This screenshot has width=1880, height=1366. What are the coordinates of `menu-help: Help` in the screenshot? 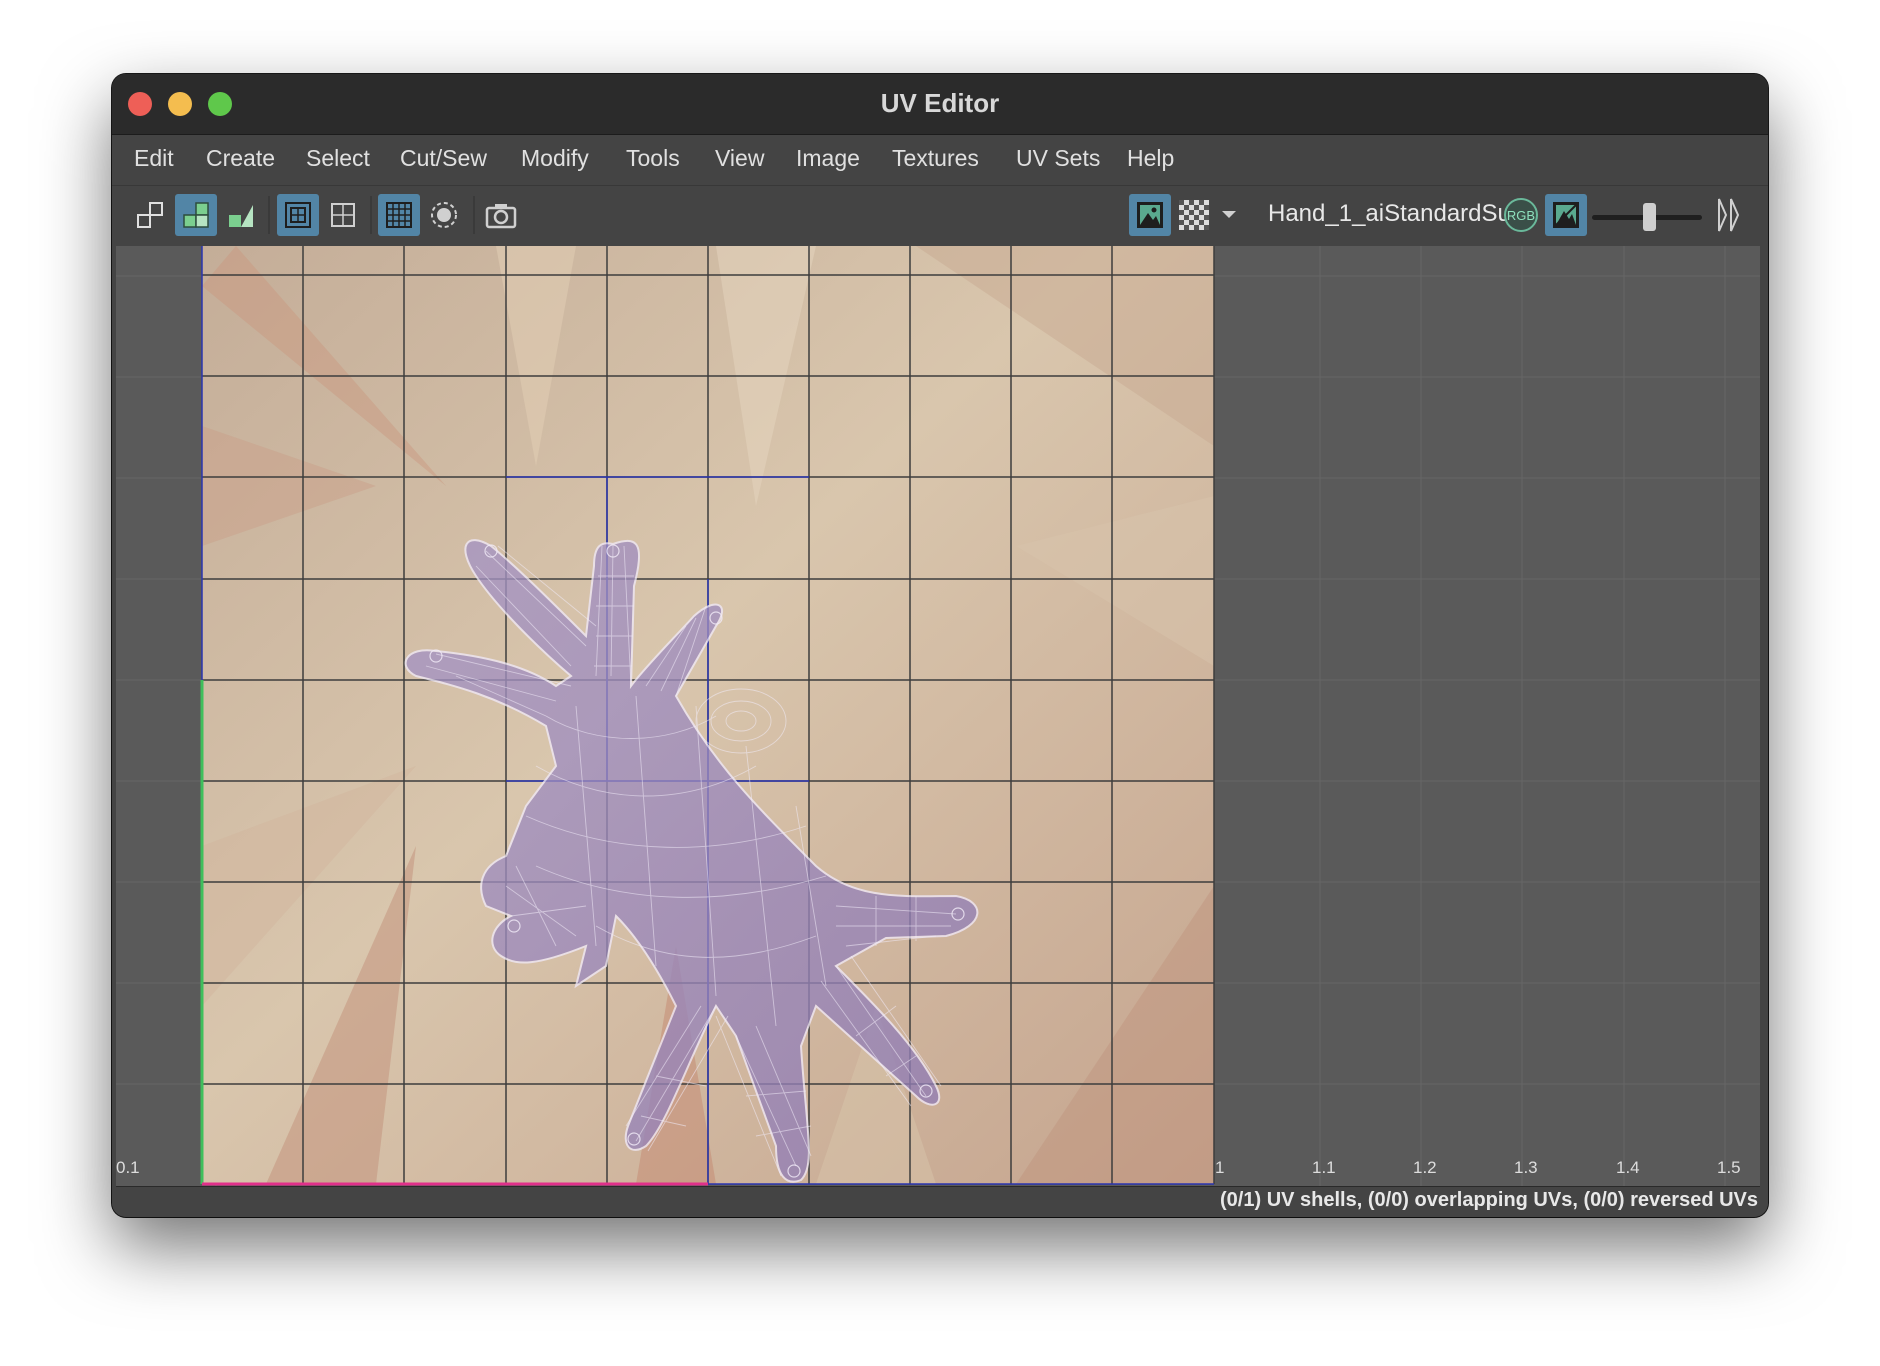 It's located at (1150, 158).